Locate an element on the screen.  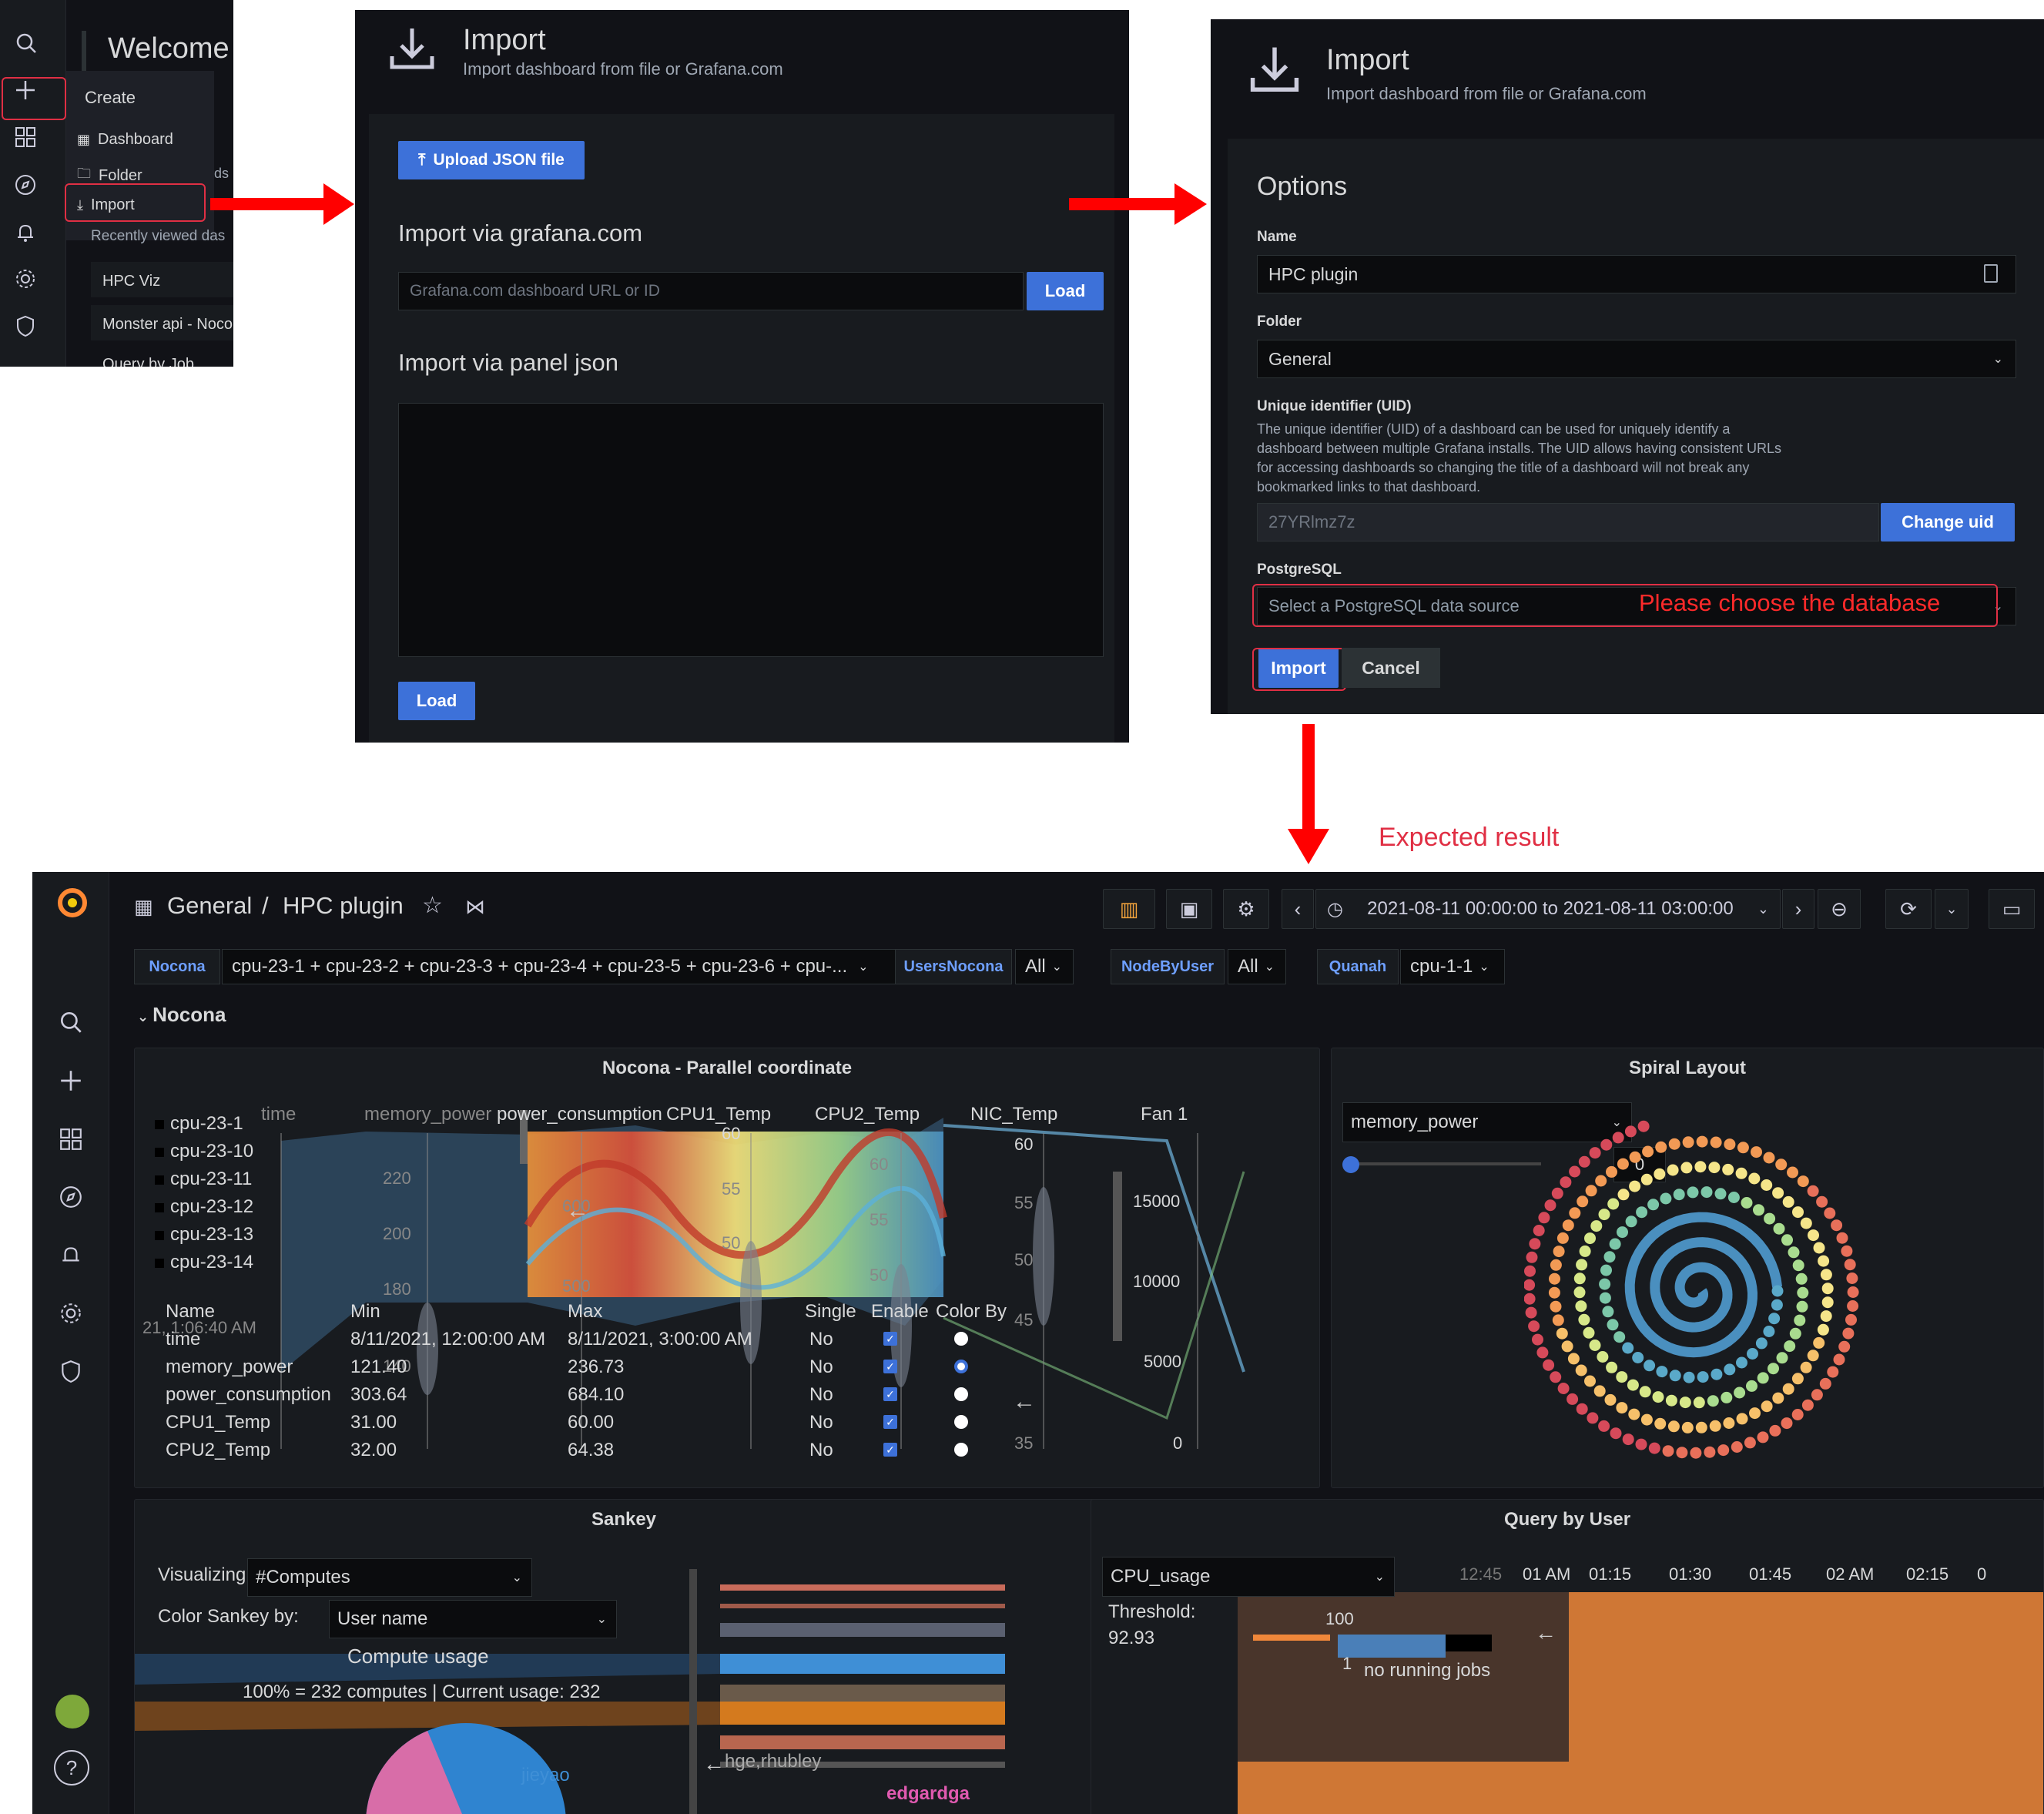
tick-label: 5000 is located at coordinates (1162, 1361).